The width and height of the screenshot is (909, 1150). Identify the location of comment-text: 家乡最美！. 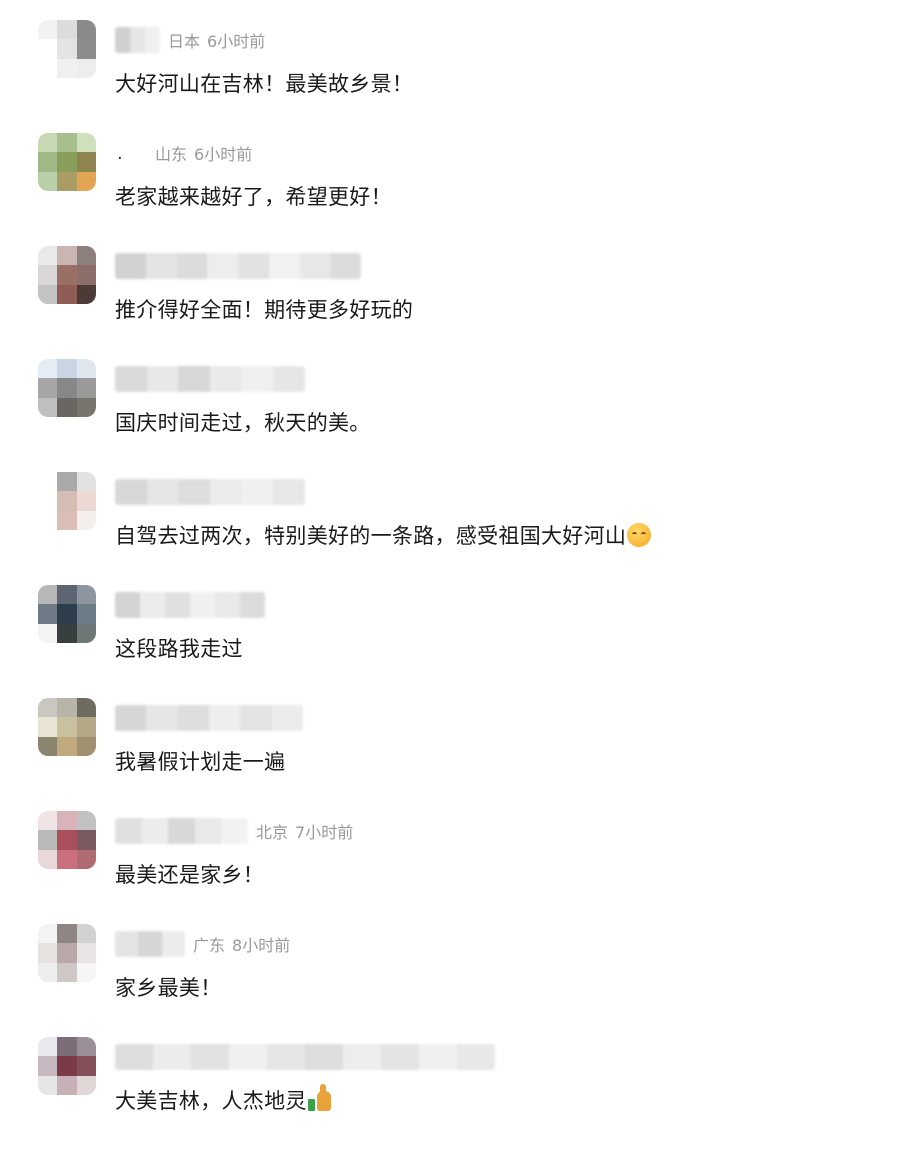
(168, 987).